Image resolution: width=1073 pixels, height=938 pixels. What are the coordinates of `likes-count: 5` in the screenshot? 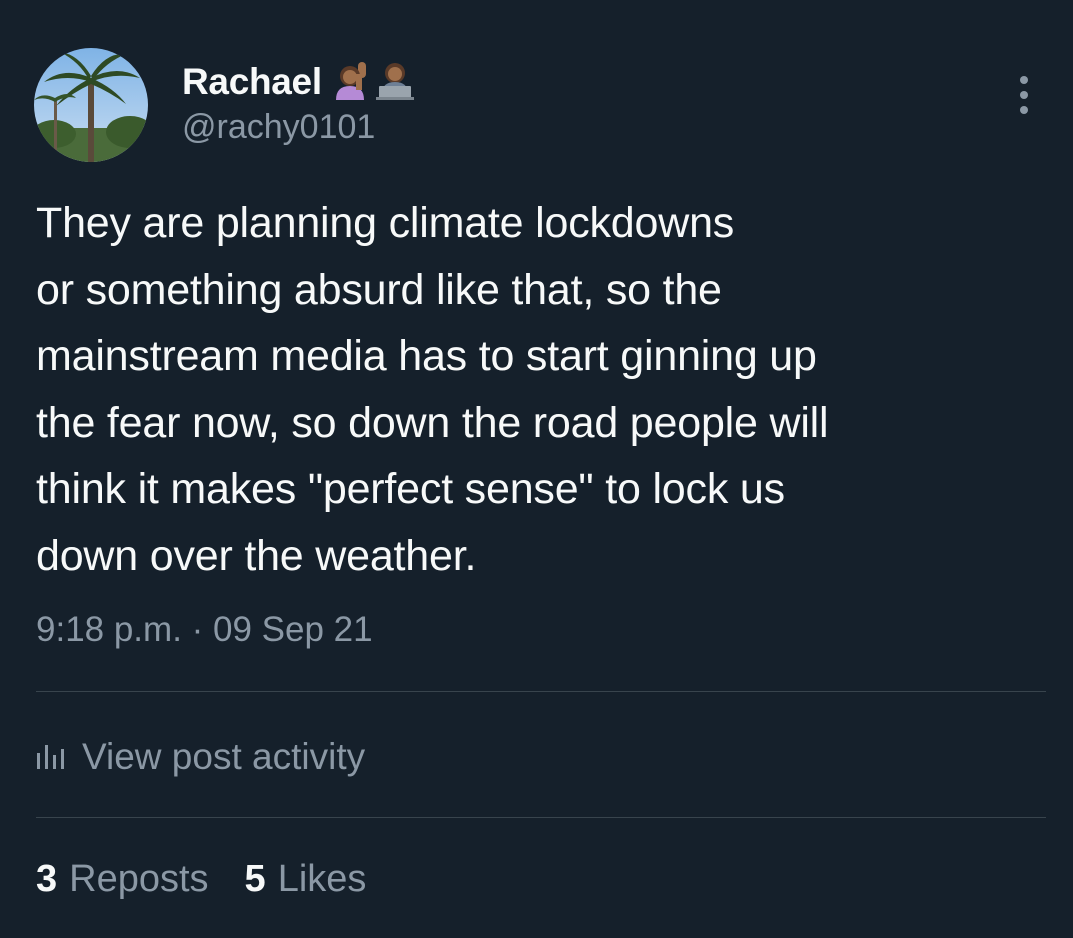 It's located at (255, 879).